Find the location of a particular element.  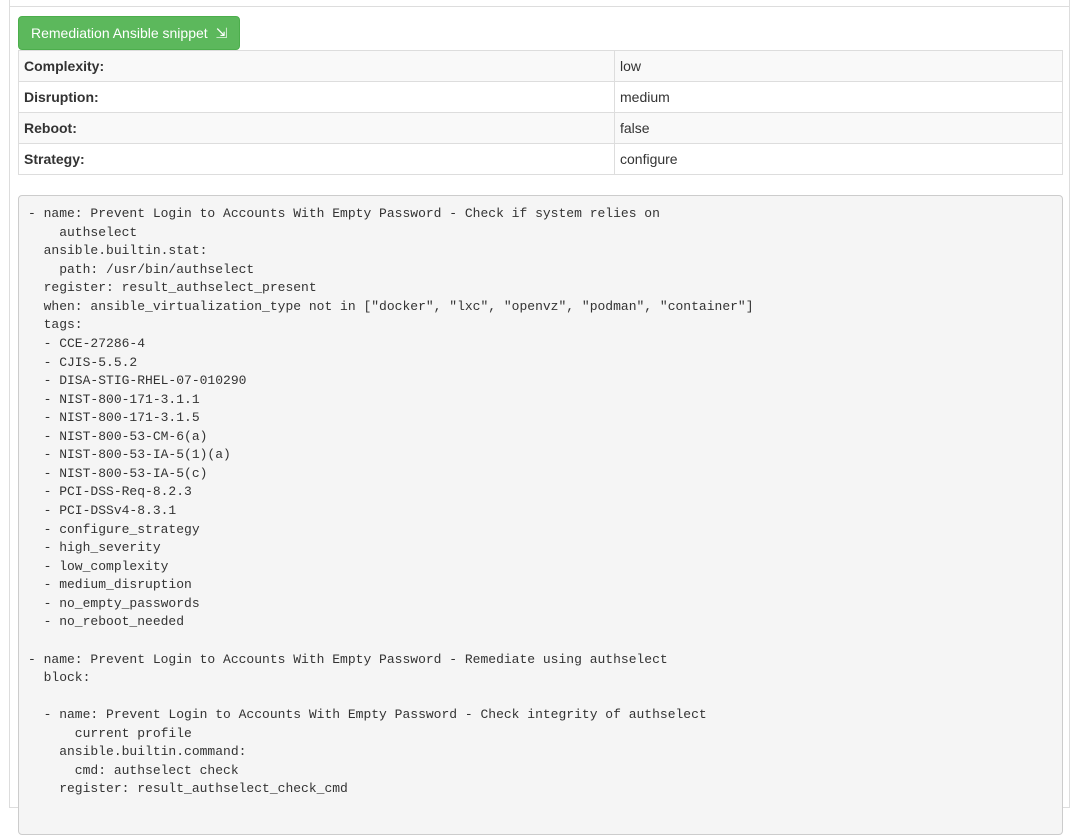

table-row: Disruption: medium is located at coordinates (540, 97).